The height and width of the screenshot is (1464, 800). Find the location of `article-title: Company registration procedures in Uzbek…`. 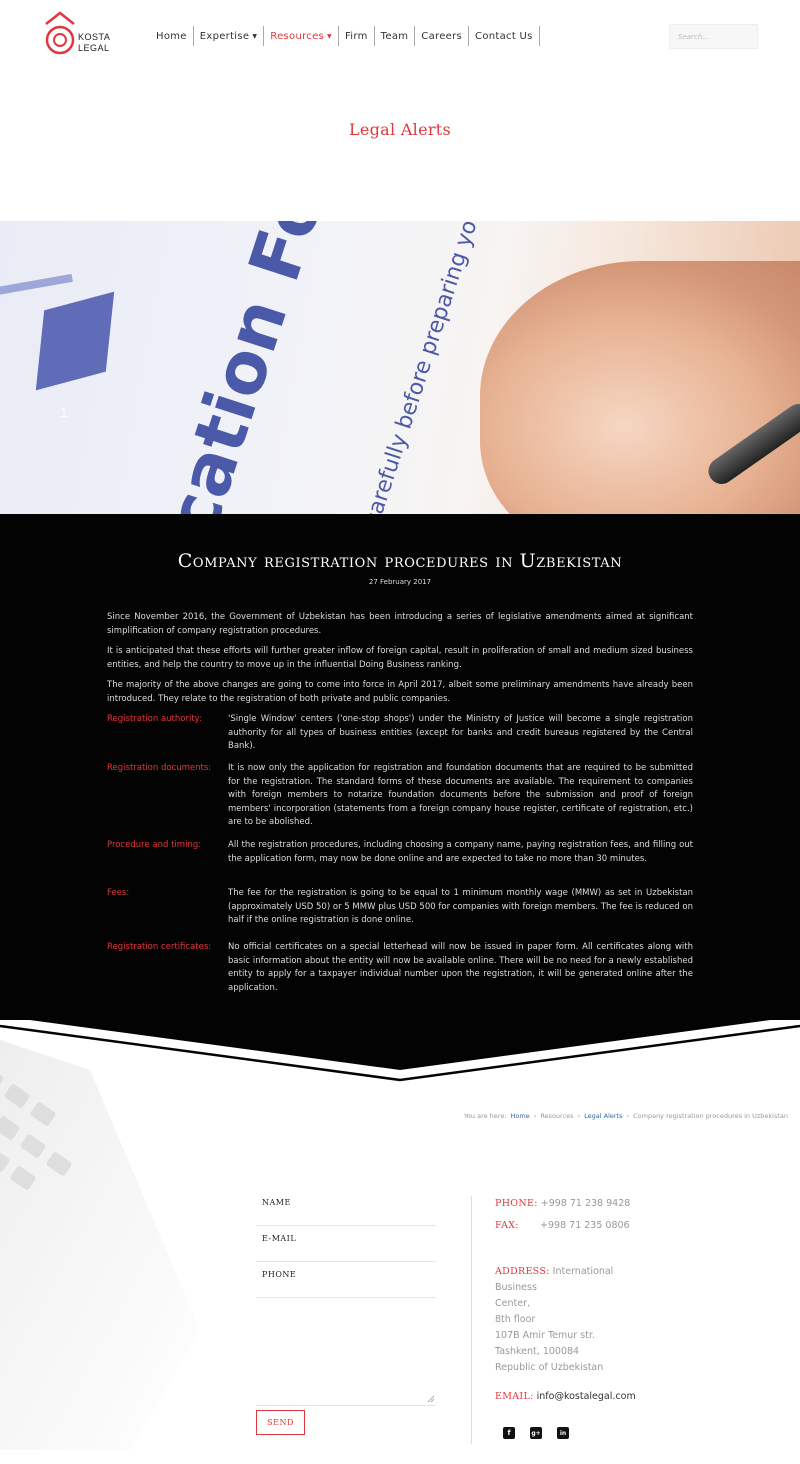

article-title: Company registration procedures in Uzbek… is located at coordinates (400, 561).